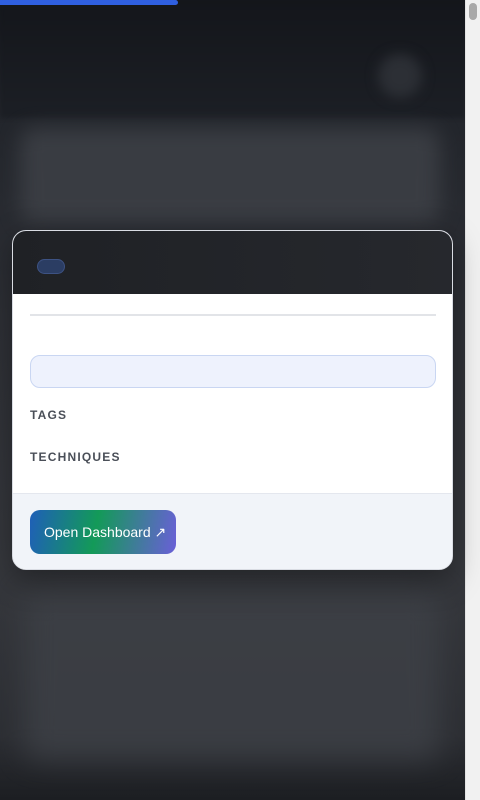  I want to click on top-progress-bar, so click(89, 2).